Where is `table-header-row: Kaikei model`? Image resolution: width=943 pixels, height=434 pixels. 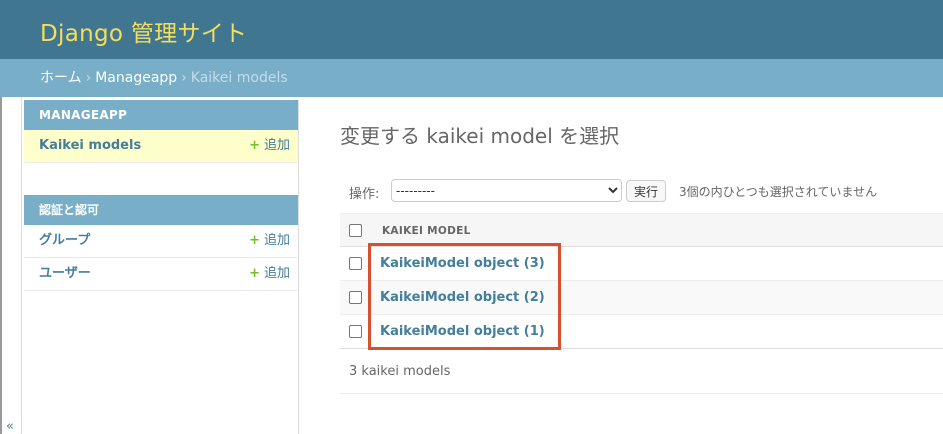
table-header-row: Kaikei model is located at coordinates (641, 230).